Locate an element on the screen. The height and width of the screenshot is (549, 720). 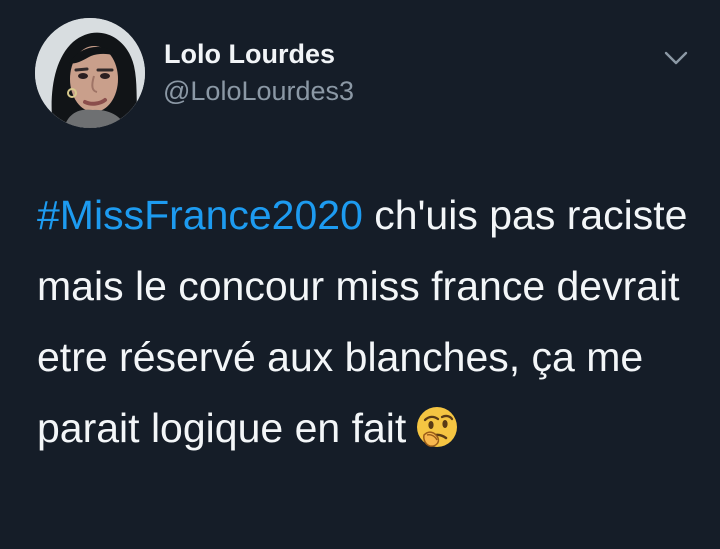
username-handle: @LoloLourdes3 is located at coordinates (258, 91).